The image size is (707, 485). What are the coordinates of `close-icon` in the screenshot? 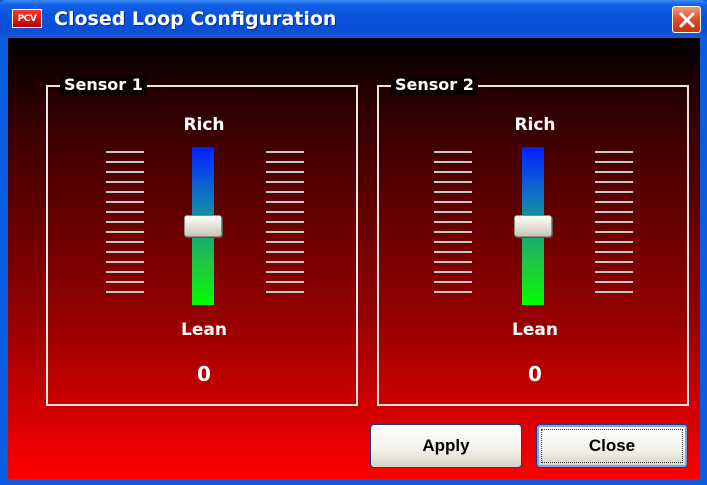 It's located at (686, 19).